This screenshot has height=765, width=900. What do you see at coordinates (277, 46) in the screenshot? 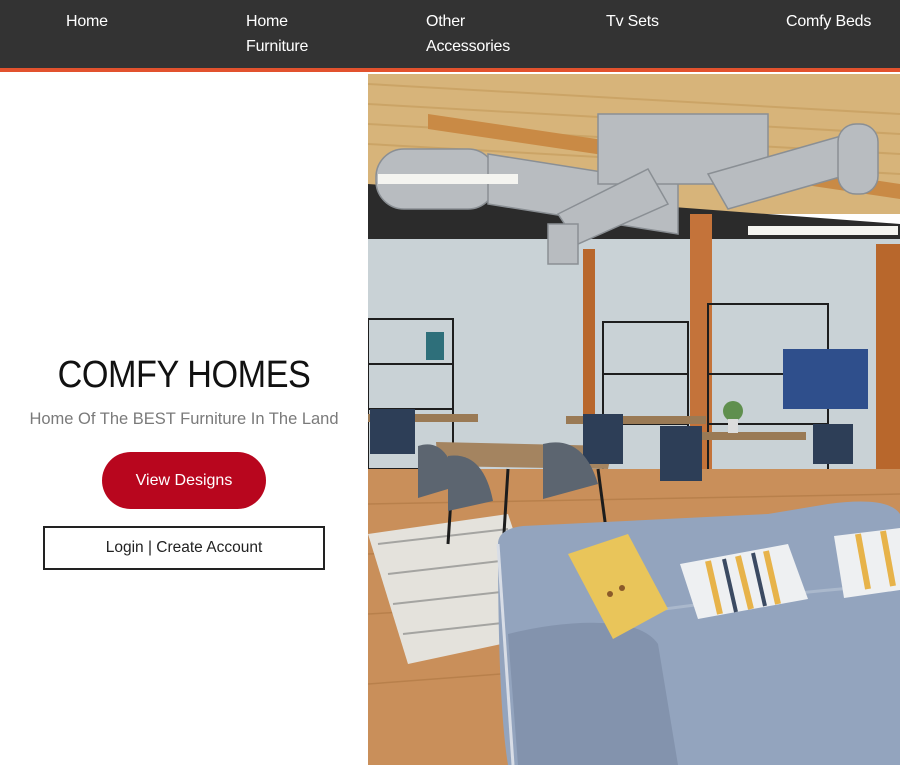
I see `nav-link-label: Furniture` at bounding box center [277, 46].